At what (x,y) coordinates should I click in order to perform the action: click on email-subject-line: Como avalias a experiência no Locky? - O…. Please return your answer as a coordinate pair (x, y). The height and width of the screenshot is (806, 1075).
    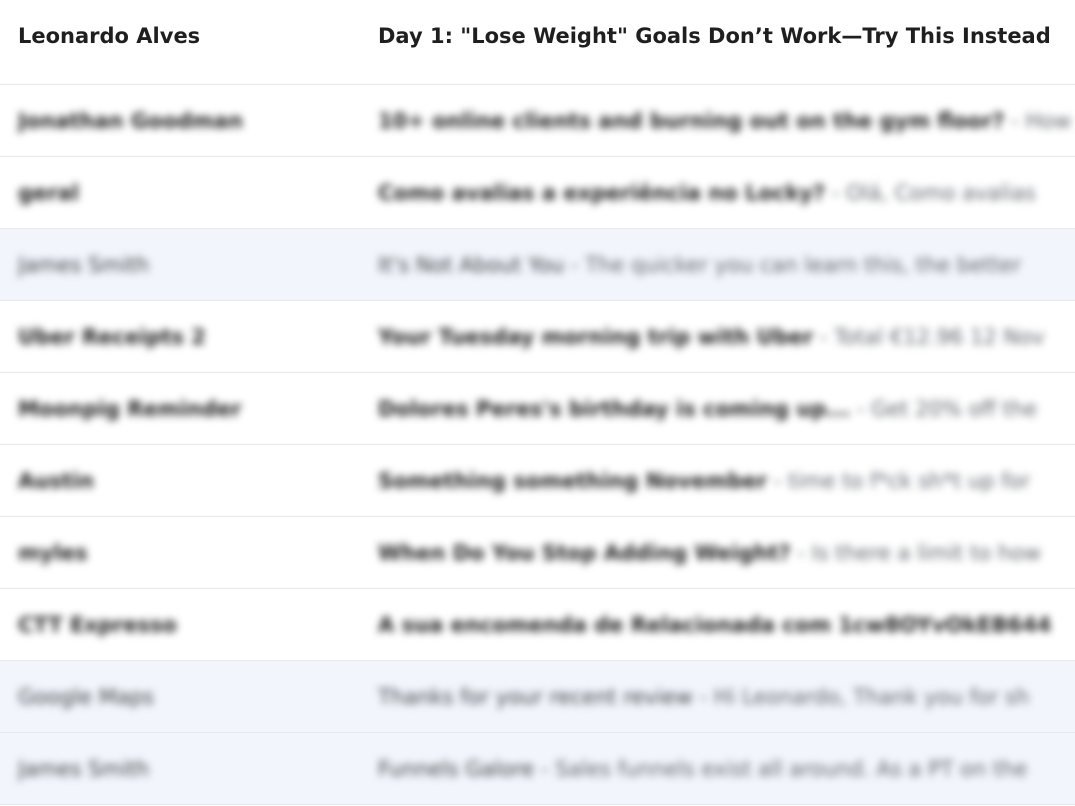
    Looking at the image, I should click on (726, 192).